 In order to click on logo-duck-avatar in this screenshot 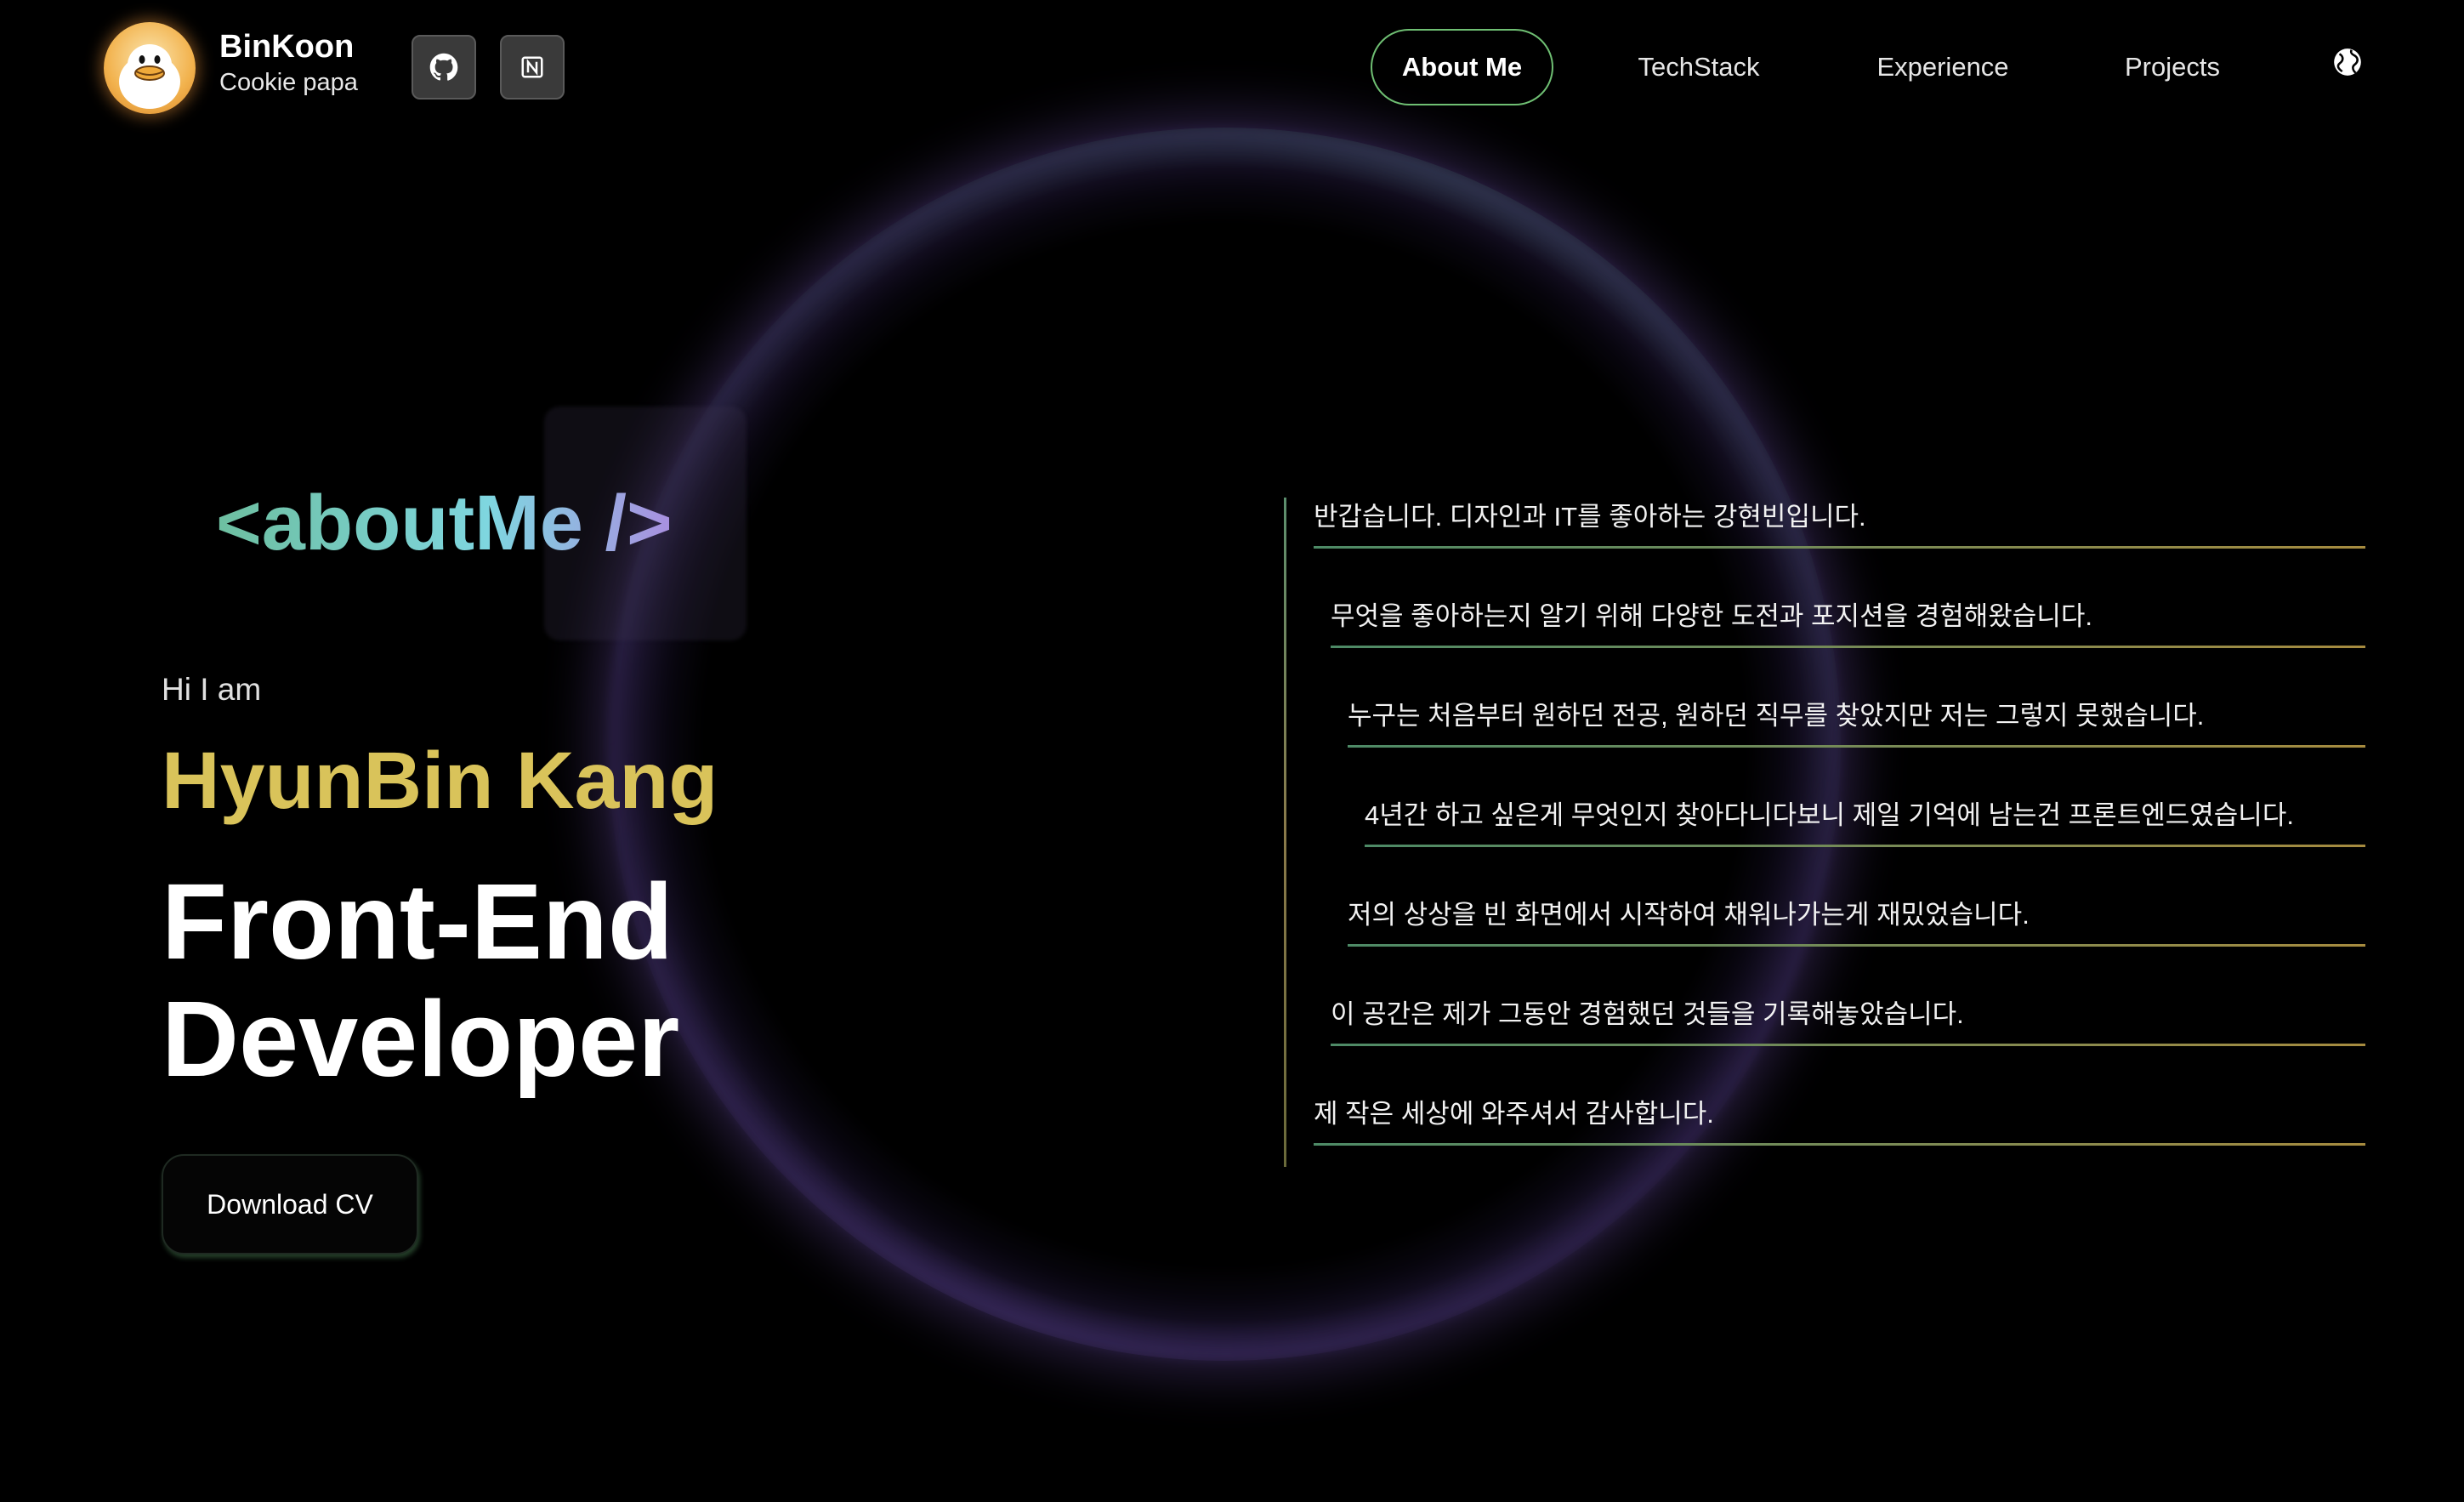, I will do `click(150, 68)`.